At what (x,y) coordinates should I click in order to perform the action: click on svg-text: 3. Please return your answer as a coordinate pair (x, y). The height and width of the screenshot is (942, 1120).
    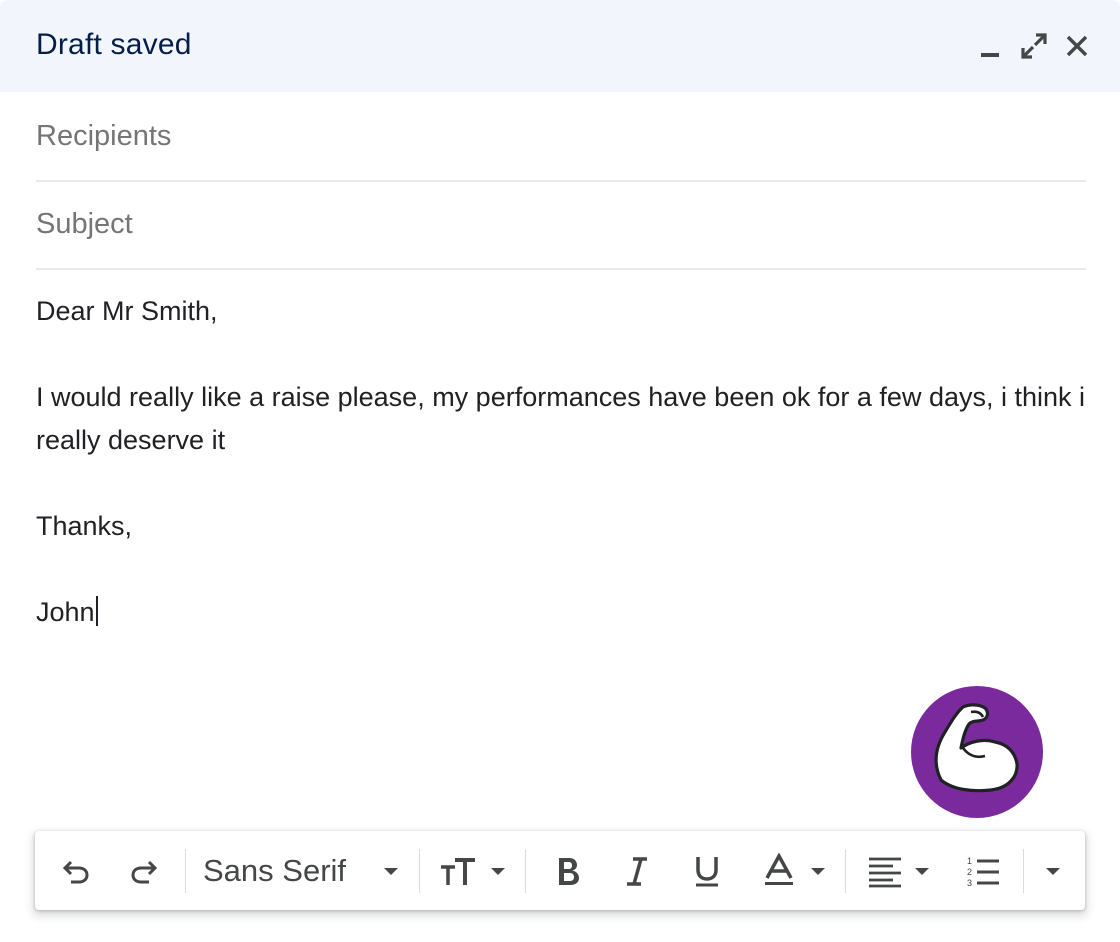
    Looking at the image, I should click on (969, 883).